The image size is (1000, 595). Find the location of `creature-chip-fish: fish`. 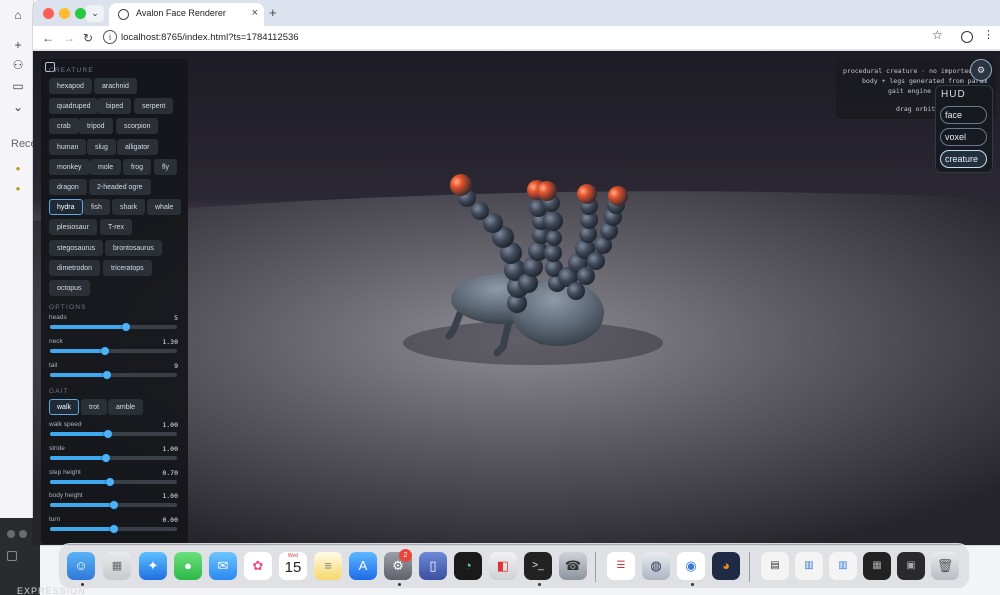

creature-chip-fish: fish is located at coordinates (96, 207).